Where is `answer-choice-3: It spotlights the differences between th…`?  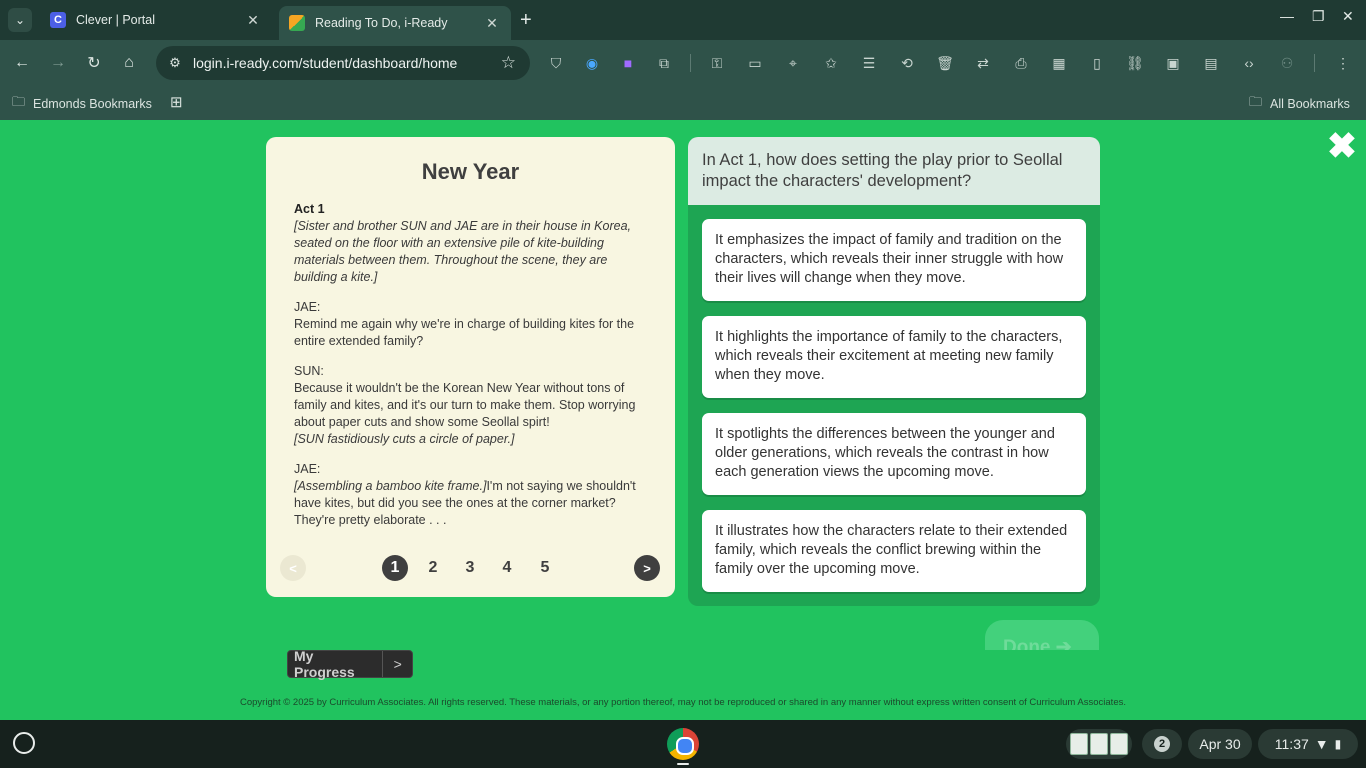 answer-choice-3: It spotlights the differences between th… is located at coordinates (894, 454).